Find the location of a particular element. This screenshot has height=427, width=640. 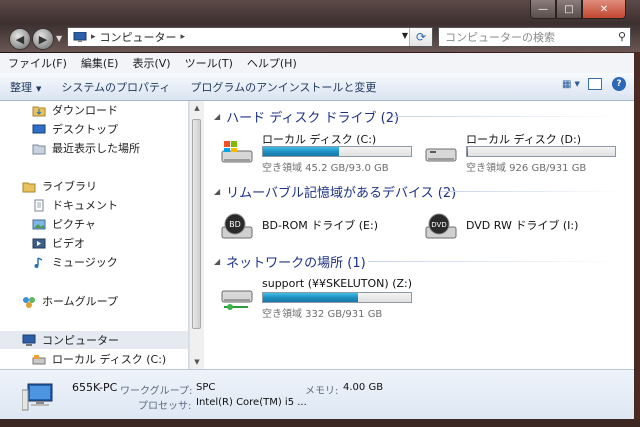

address-dropdown-icon: ▼ is located at coordinates (405, 35).